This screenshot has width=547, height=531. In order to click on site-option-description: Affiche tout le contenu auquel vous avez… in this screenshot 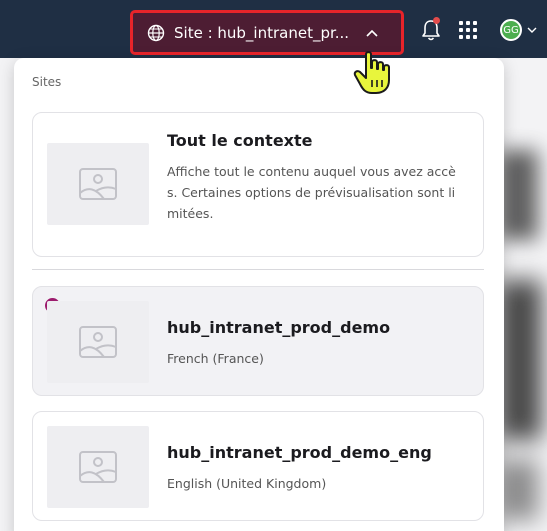, I will do `click(311, 192)`.